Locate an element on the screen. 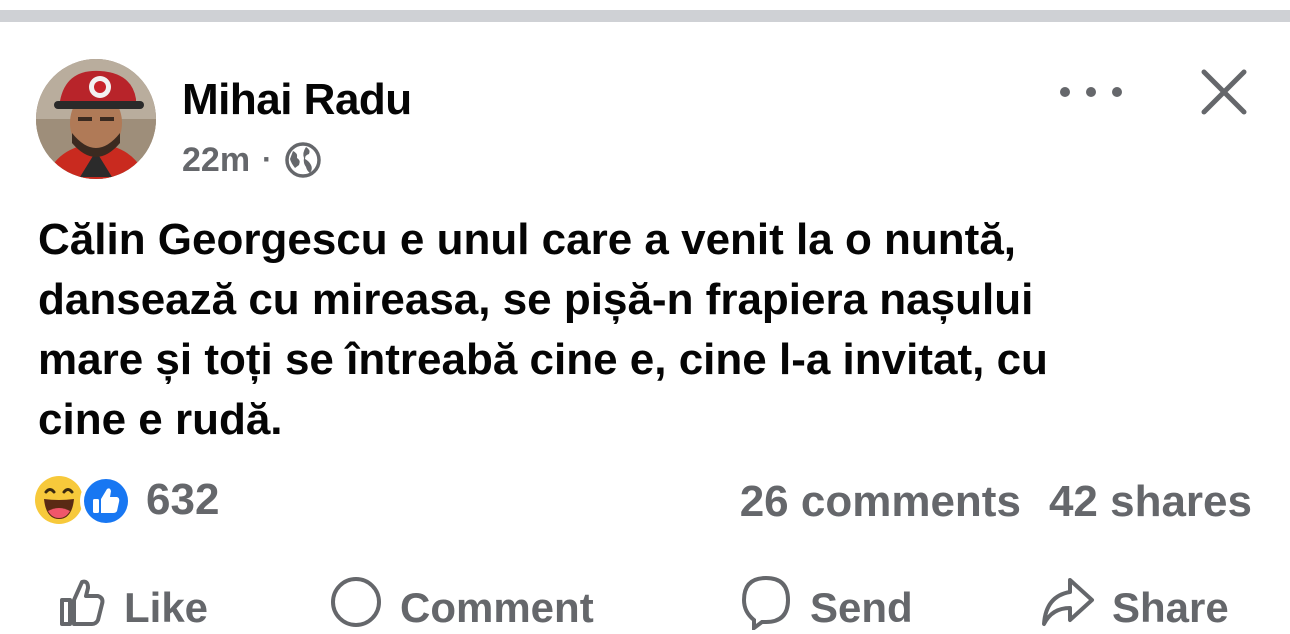 Image resolution: width=1290 pixels, height=634 pixels. reactions-summary: 632 is located at coordinates (126, 500).